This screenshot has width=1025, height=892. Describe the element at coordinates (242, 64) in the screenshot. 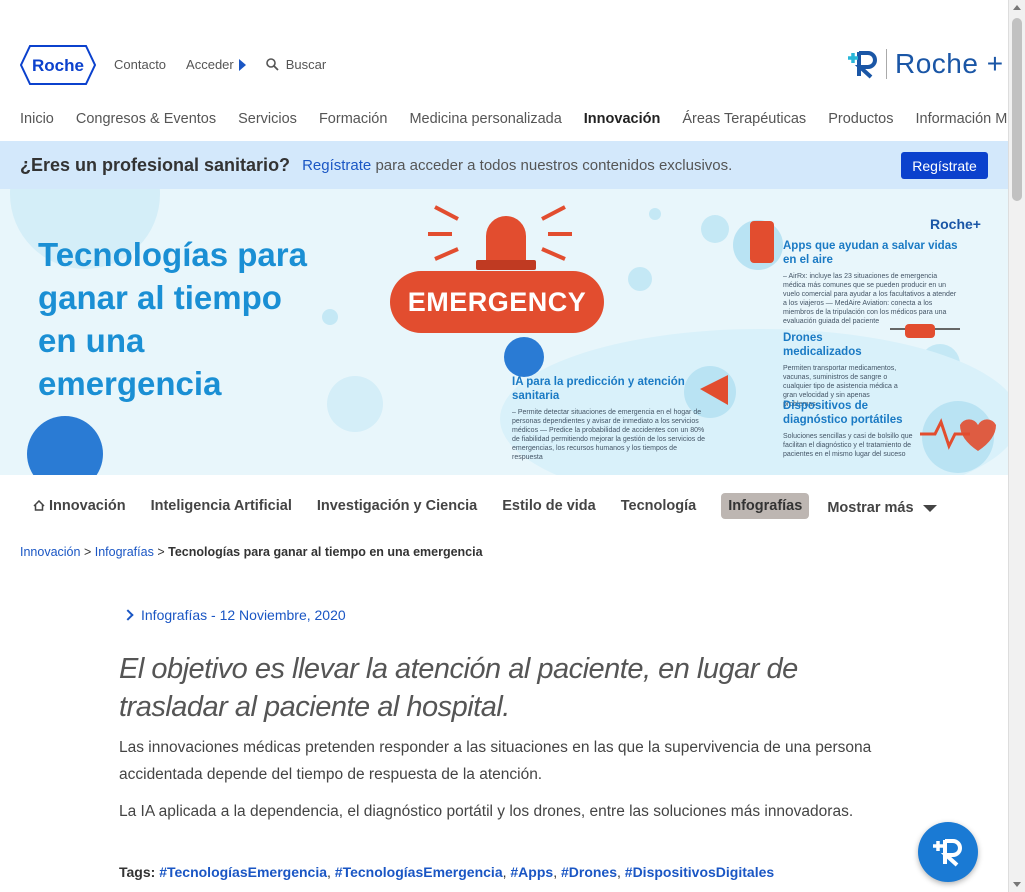

I see `play-arrow-icon` at that location.